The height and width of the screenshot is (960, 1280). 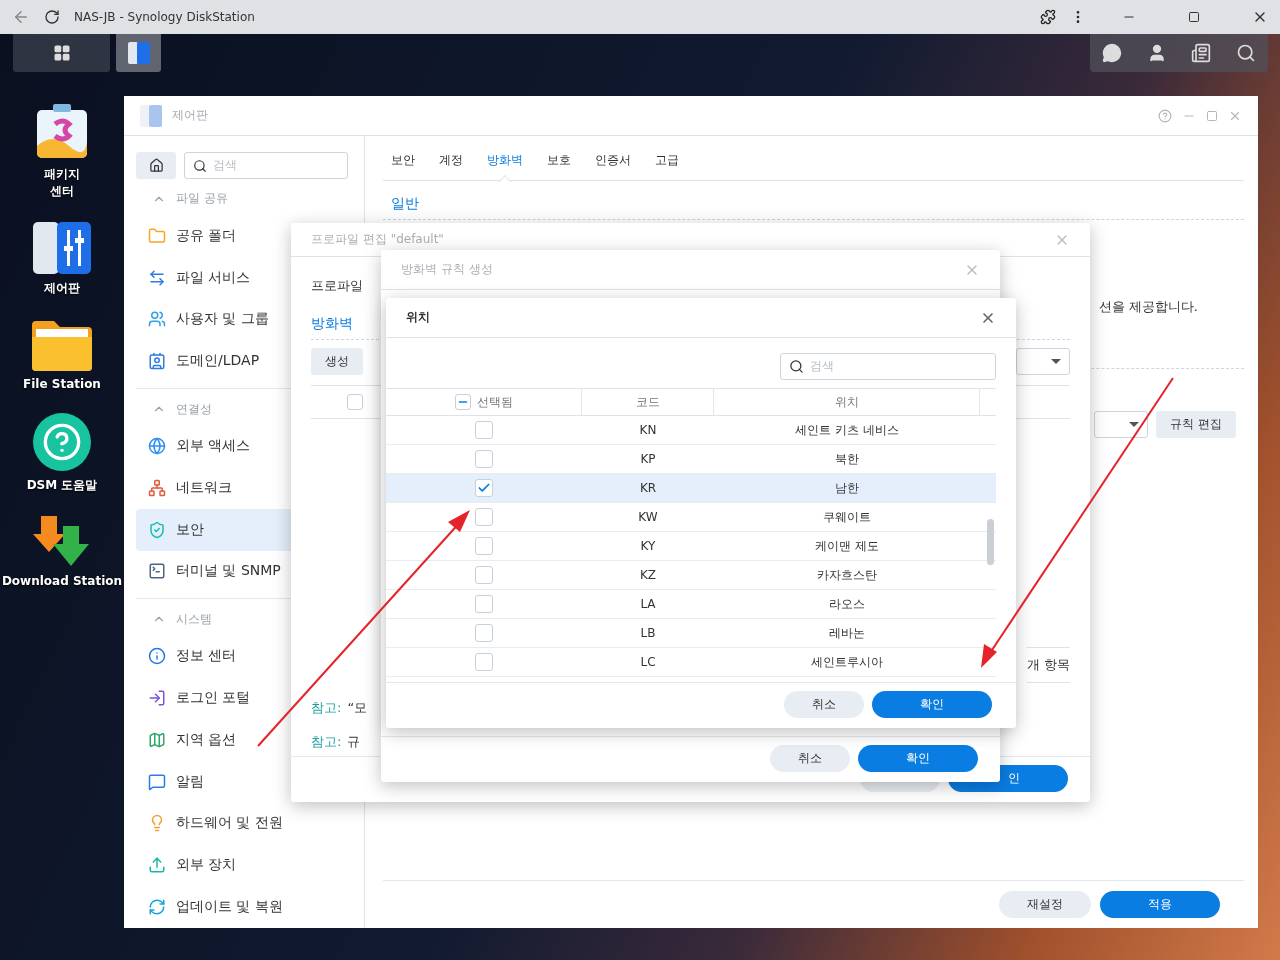 I want to click on back-icon, so click(x=21, y=17).